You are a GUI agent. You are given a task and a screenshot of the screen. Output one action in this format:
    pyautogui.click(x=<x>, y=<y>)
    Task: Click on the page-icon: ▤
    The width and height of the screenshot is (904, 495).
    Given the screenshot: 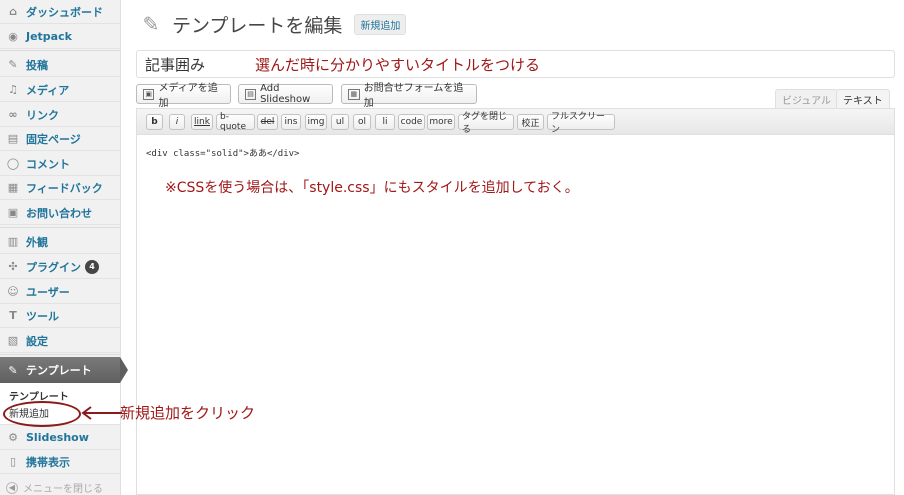 What is the action you would take?
    pyautogui.click(x=13, y=138)
    